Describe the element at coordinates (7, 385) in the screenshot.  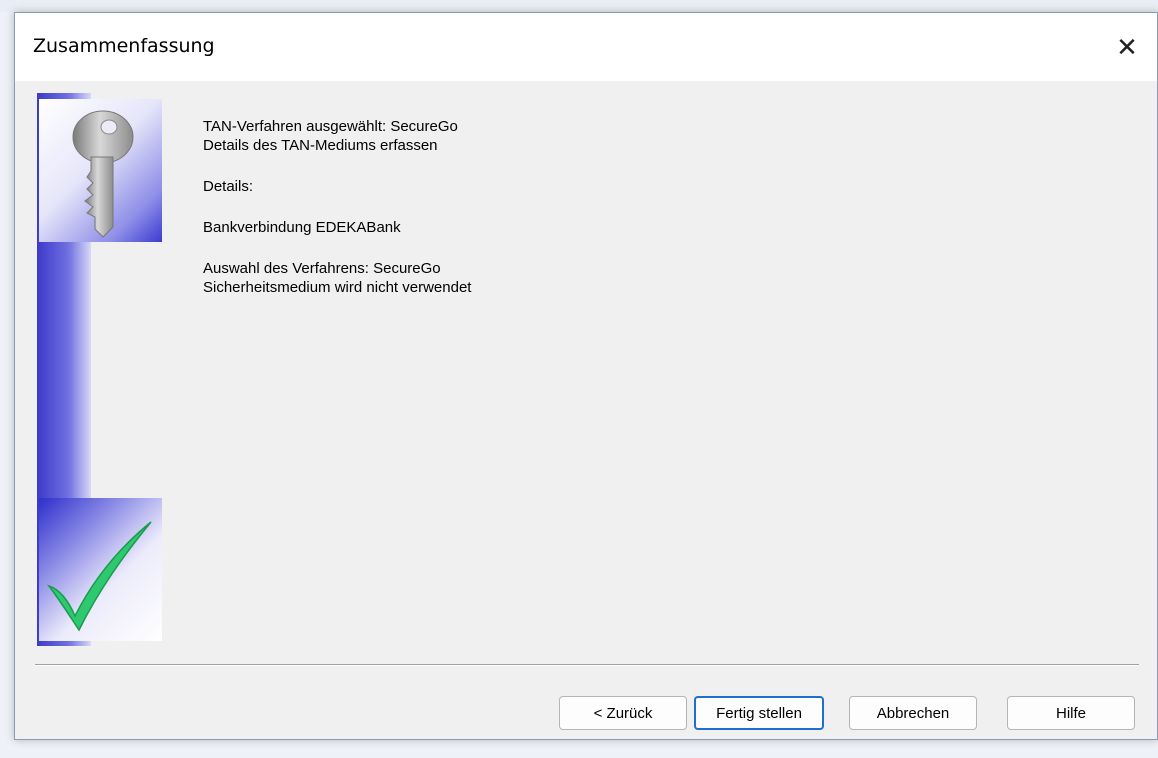
I see `background-window-edge` at that location.